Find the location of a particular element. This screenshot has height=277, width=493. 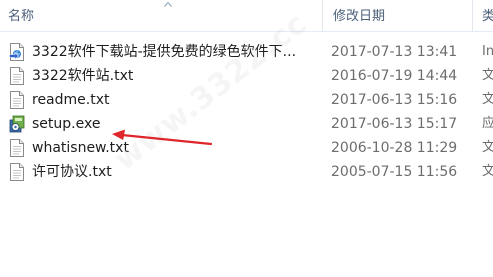

sort-ascending-icon is located at coordinates (168, 4).